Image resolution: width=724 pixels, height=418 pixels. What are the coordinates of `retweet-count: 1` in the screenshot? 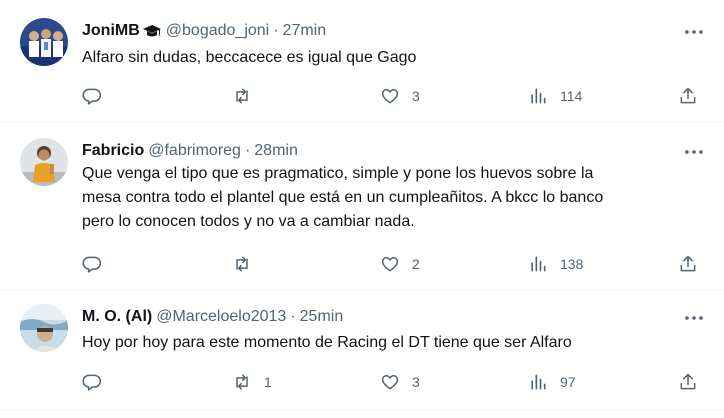 It's located at (268, 382).